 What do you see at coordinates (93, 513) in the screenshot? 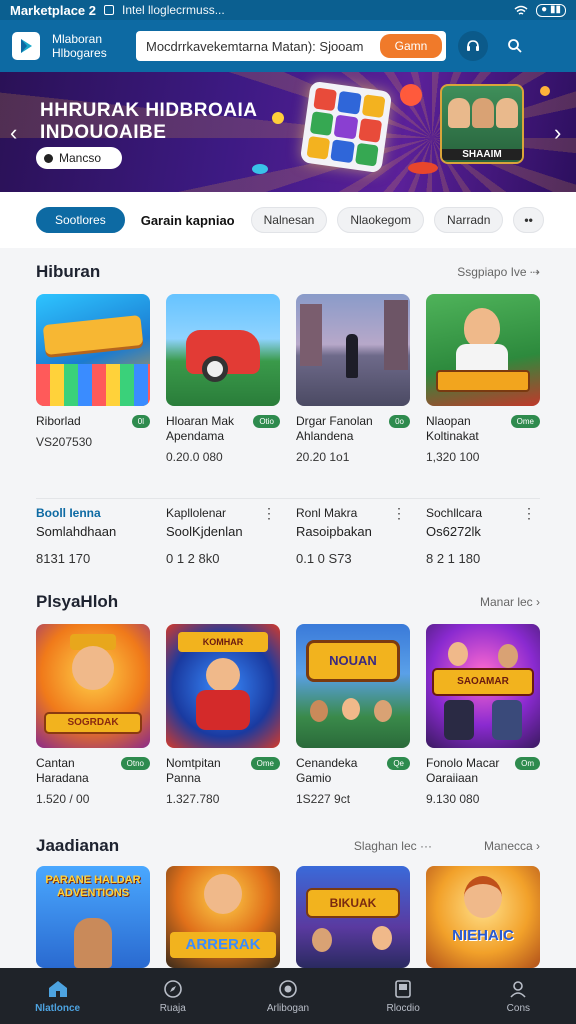
I see `list-item-title: Booll Ienna` at bounding box center [93, 513].